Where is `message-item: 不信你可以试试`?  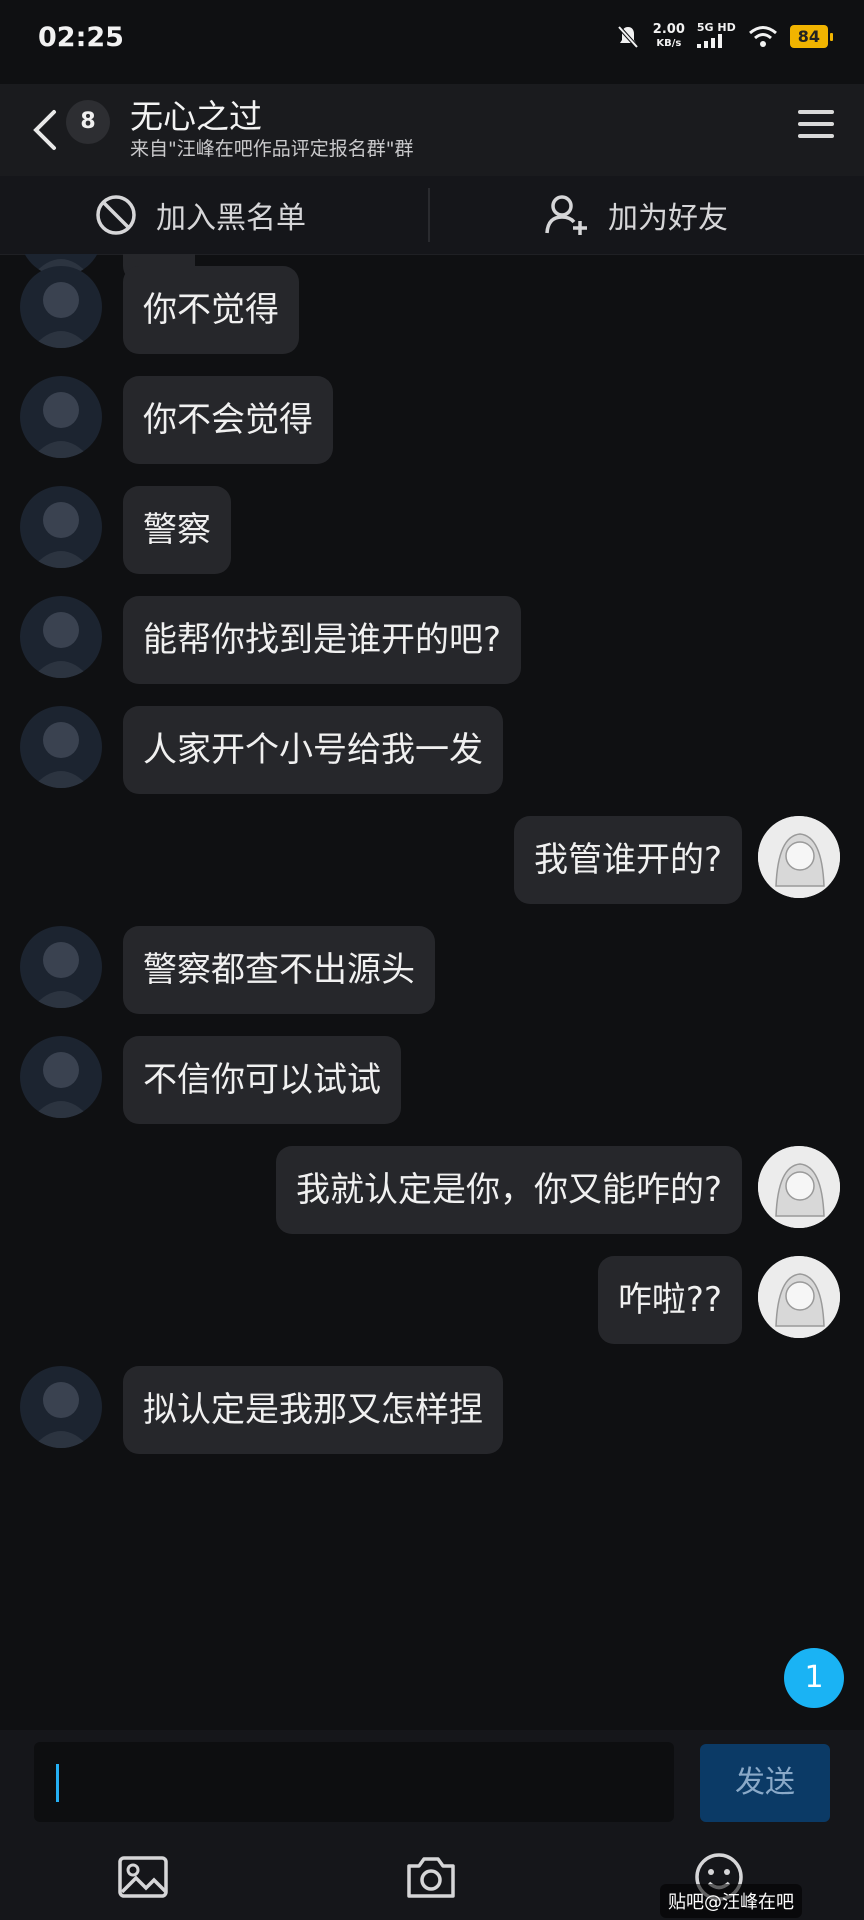 message-item: 不信你可以试试 is located at coordinates (432, 1086).